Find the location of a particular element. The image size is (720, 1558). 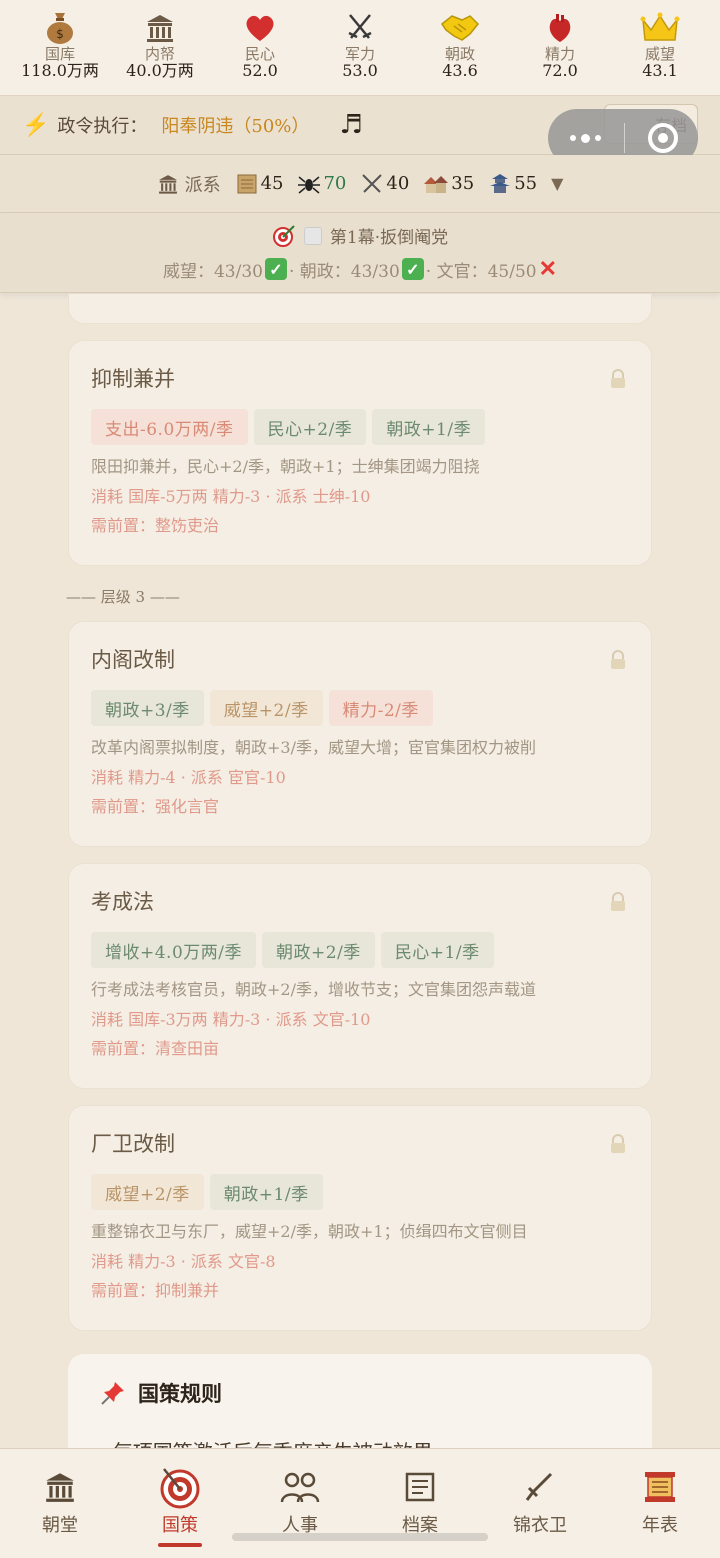

tab-policy: 国策 is located at coordinates (180, 1512).